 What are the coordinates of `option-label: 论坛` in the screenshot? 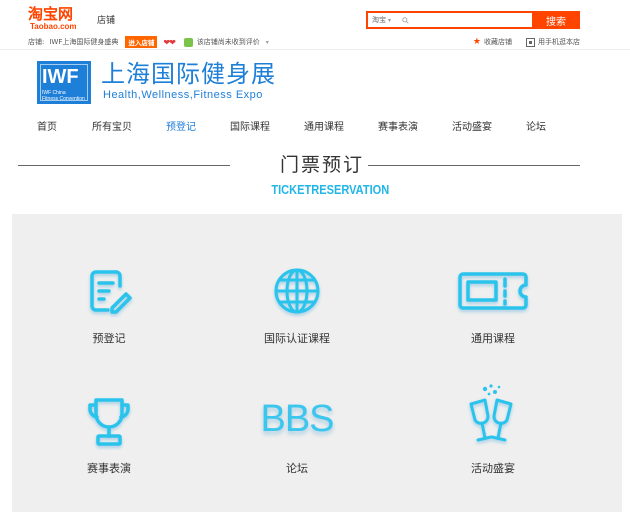 It's located at (297, 468).